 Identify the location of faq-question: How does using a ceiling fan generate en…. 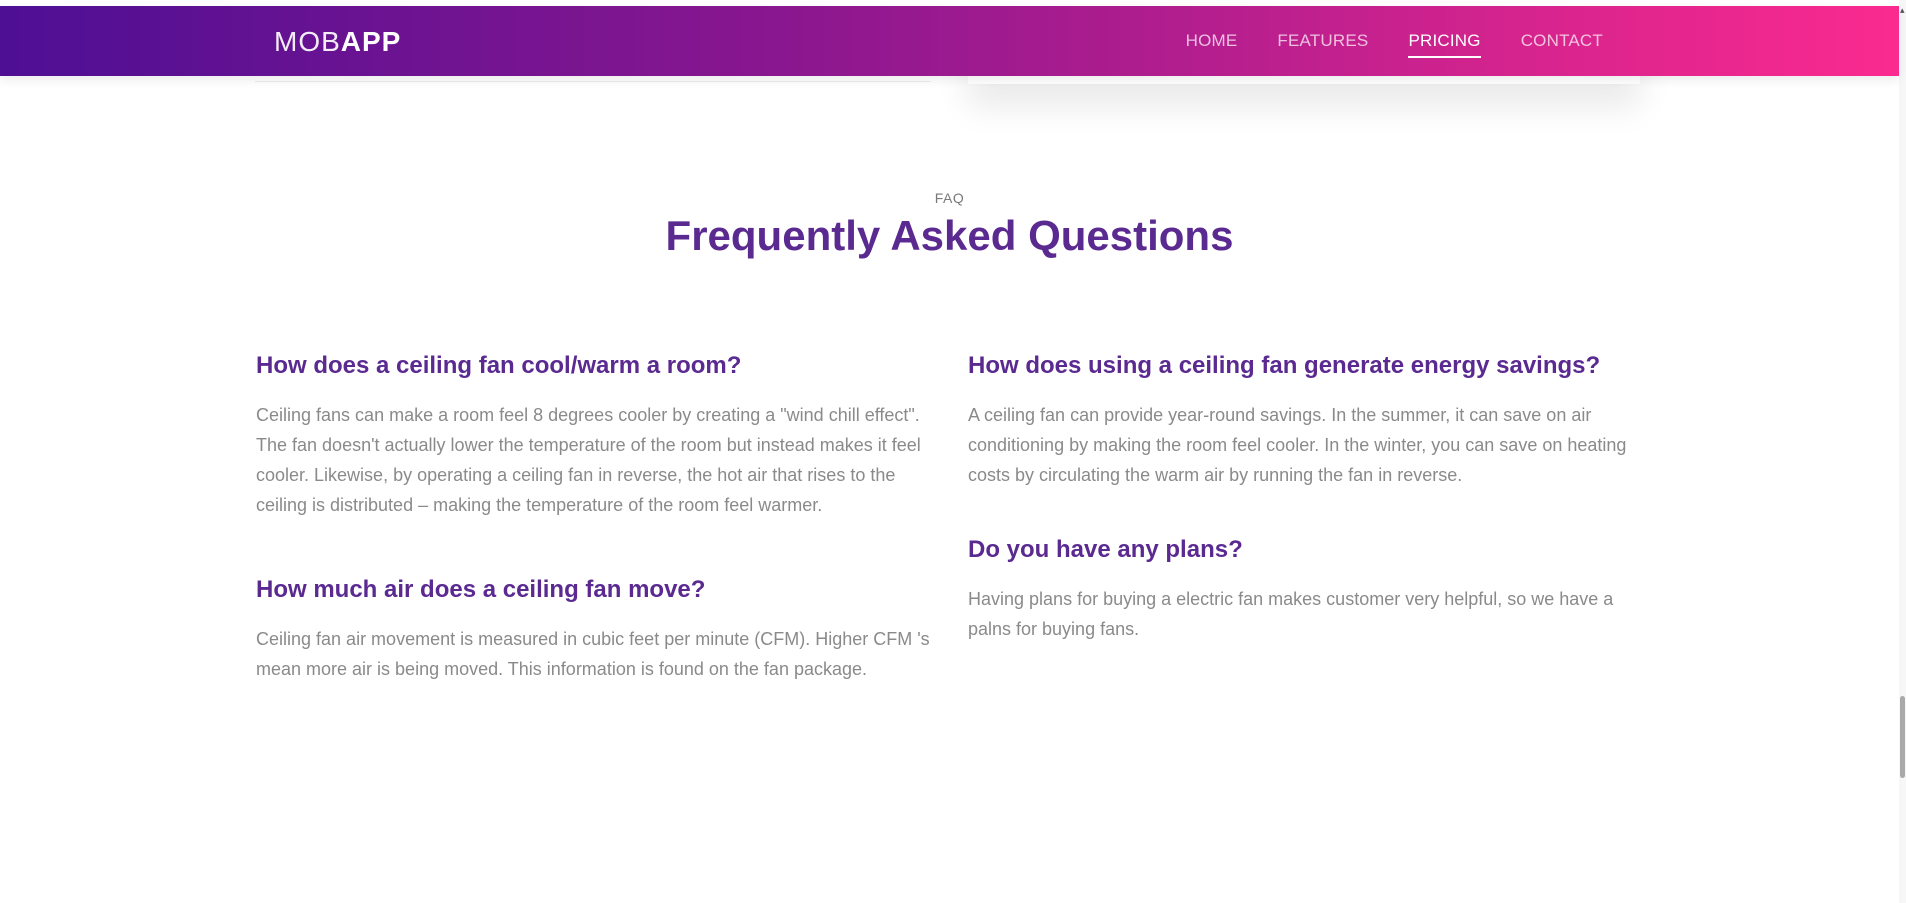
(1284, 365).